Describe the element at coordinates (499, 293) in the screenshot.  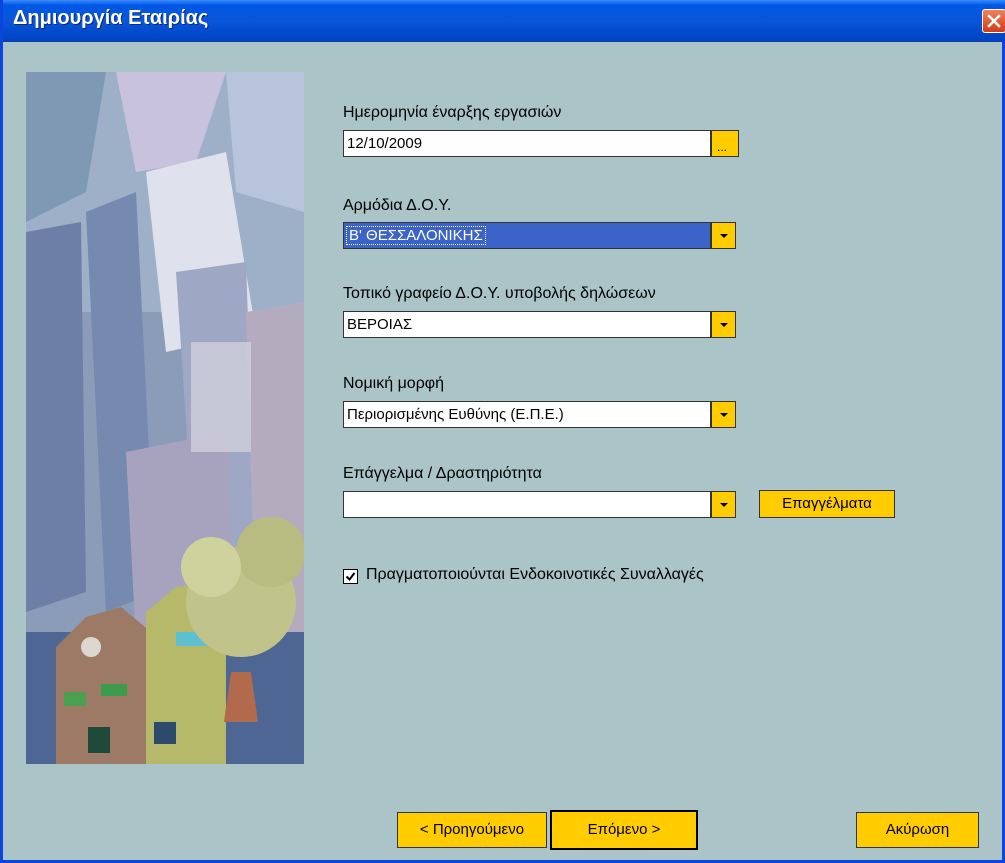
I see `local-office-label: Τοπικό γραφείο Δ.Ο.Υ. υποβολής δηλώσεων` at that location.